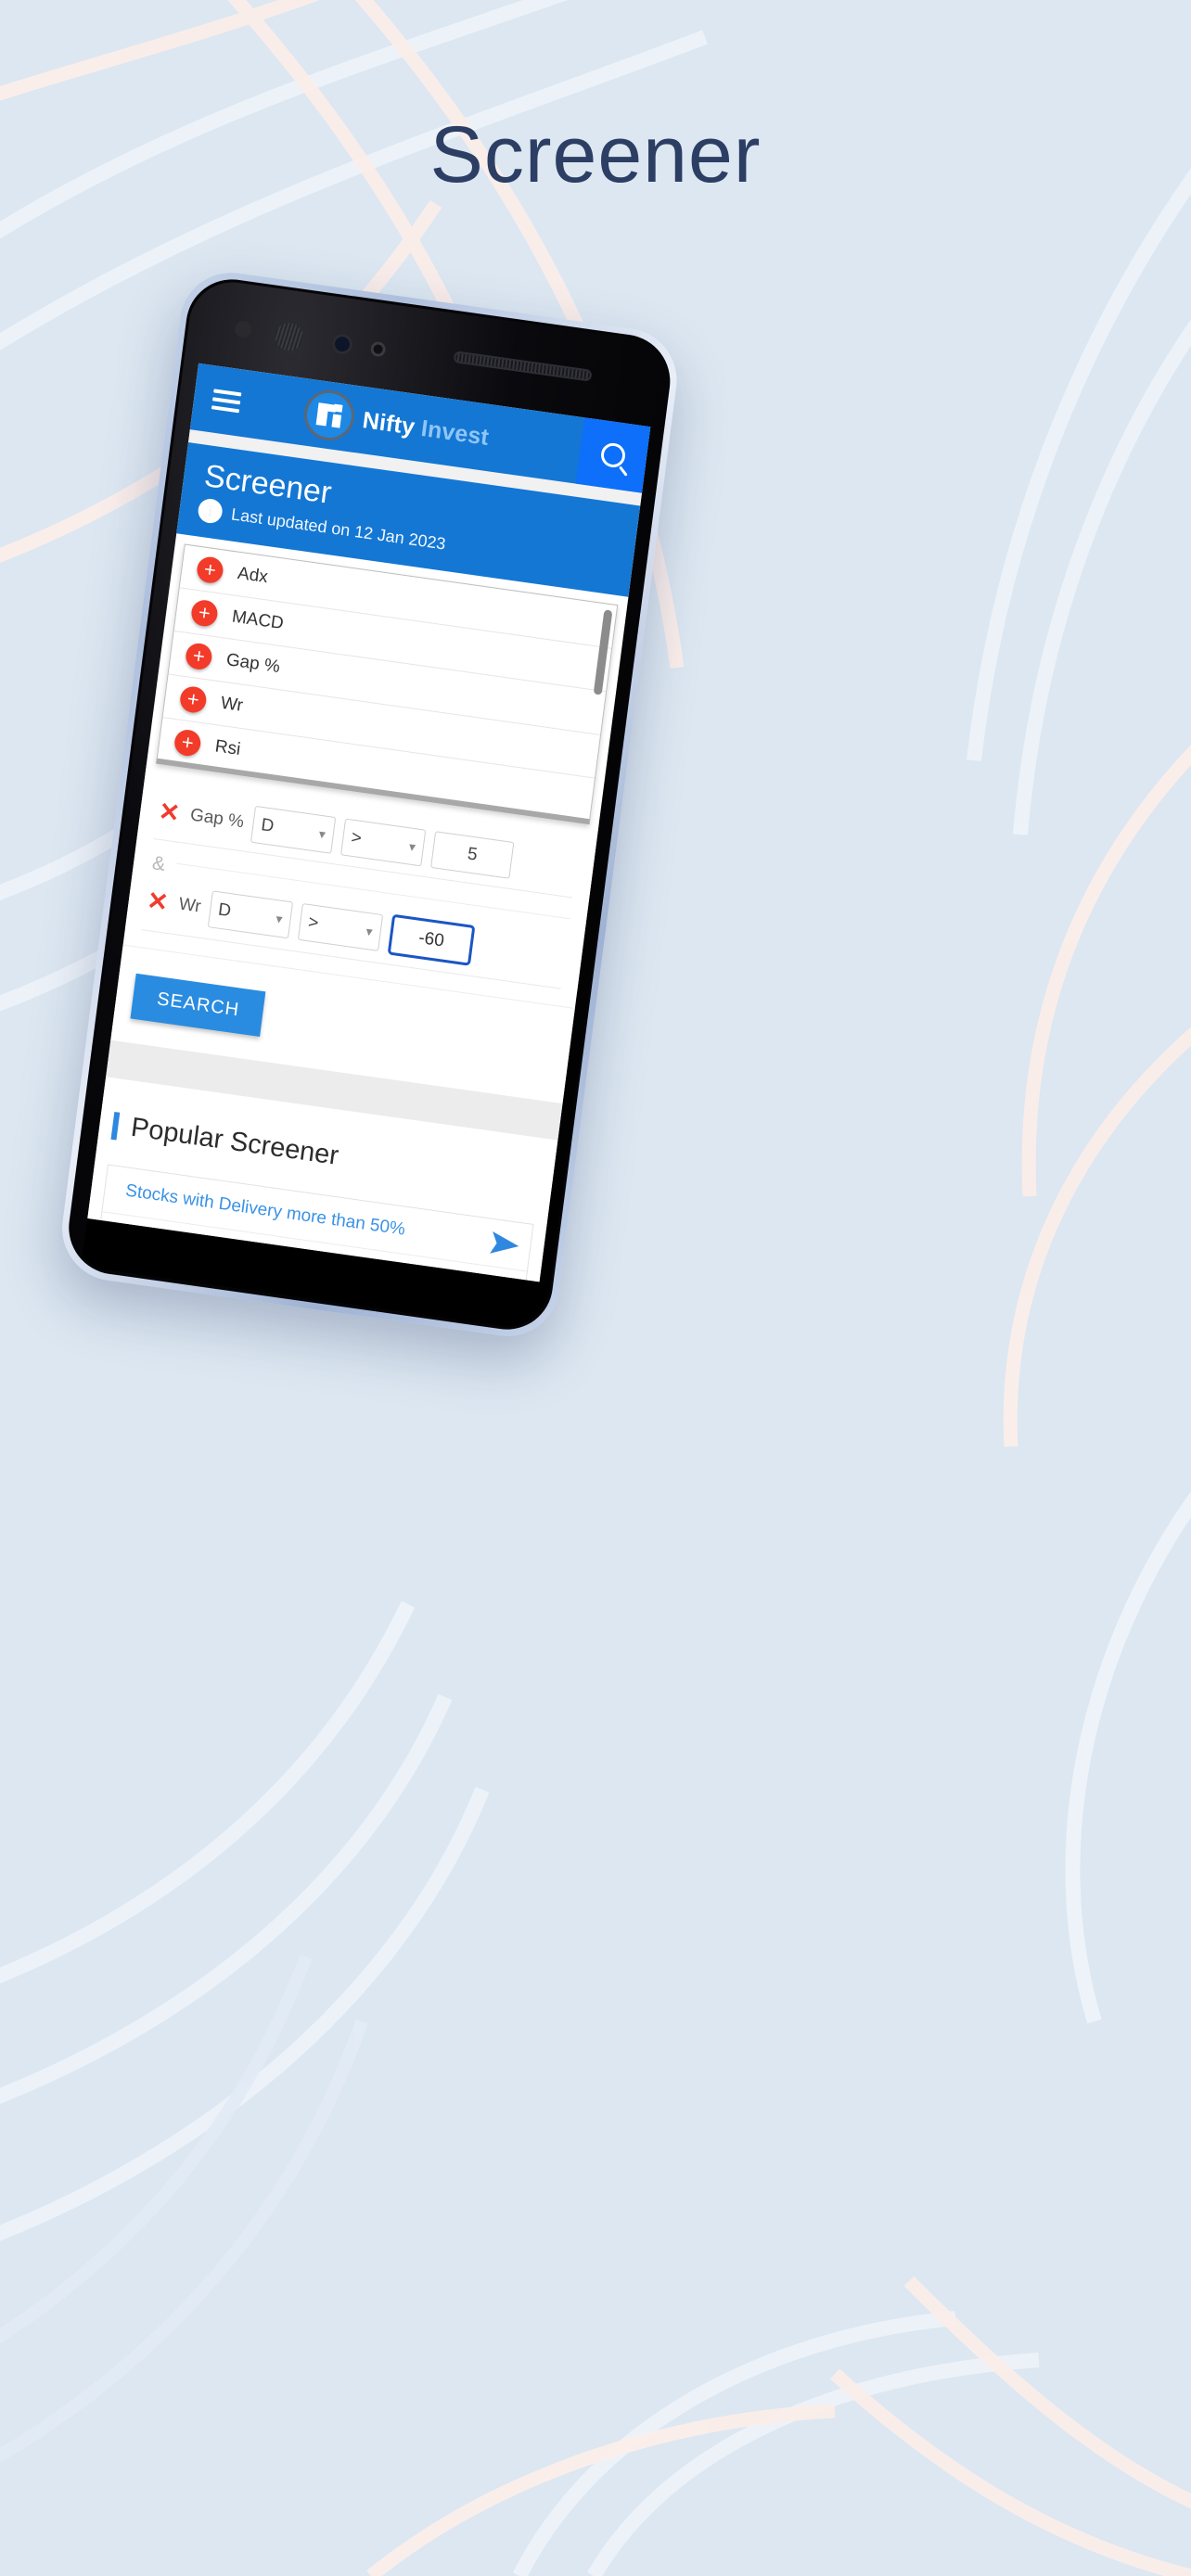  Describe the element at coordinates (158, 863) in the screenshot. I see `filter-conjunction: &` at that location.